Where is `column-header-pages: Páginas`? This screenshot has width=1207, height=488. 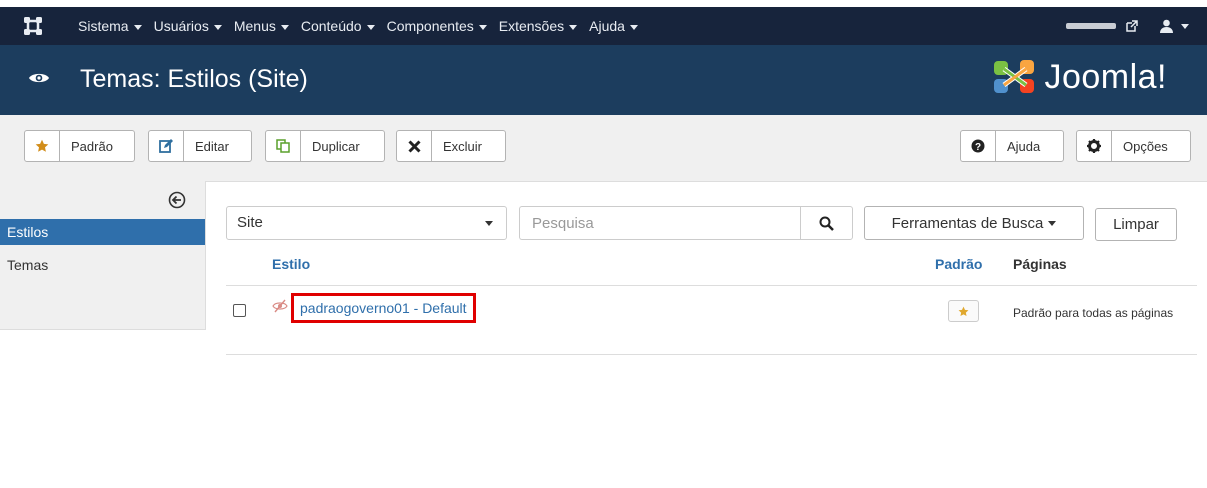 column-header-pages: Páginas is located at coordinates (1040, 264).